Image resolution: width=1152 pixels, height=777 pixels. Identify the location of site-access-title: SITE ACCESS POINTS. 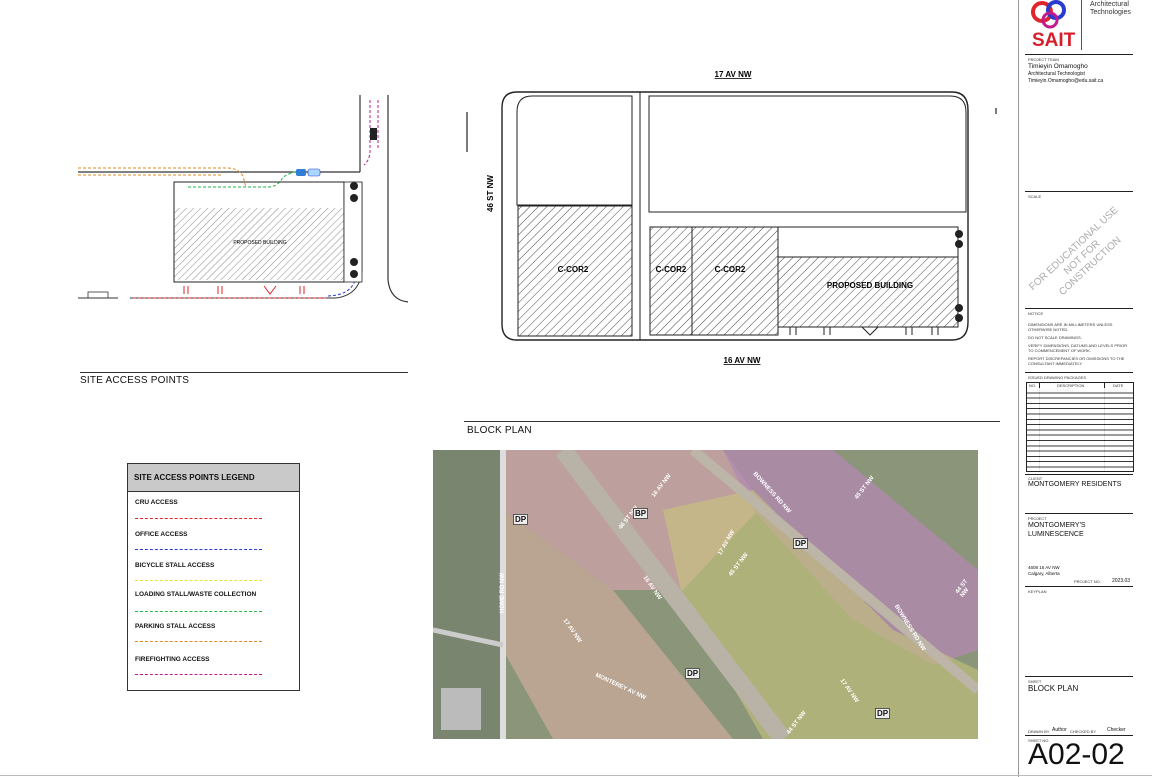
(135, 380).